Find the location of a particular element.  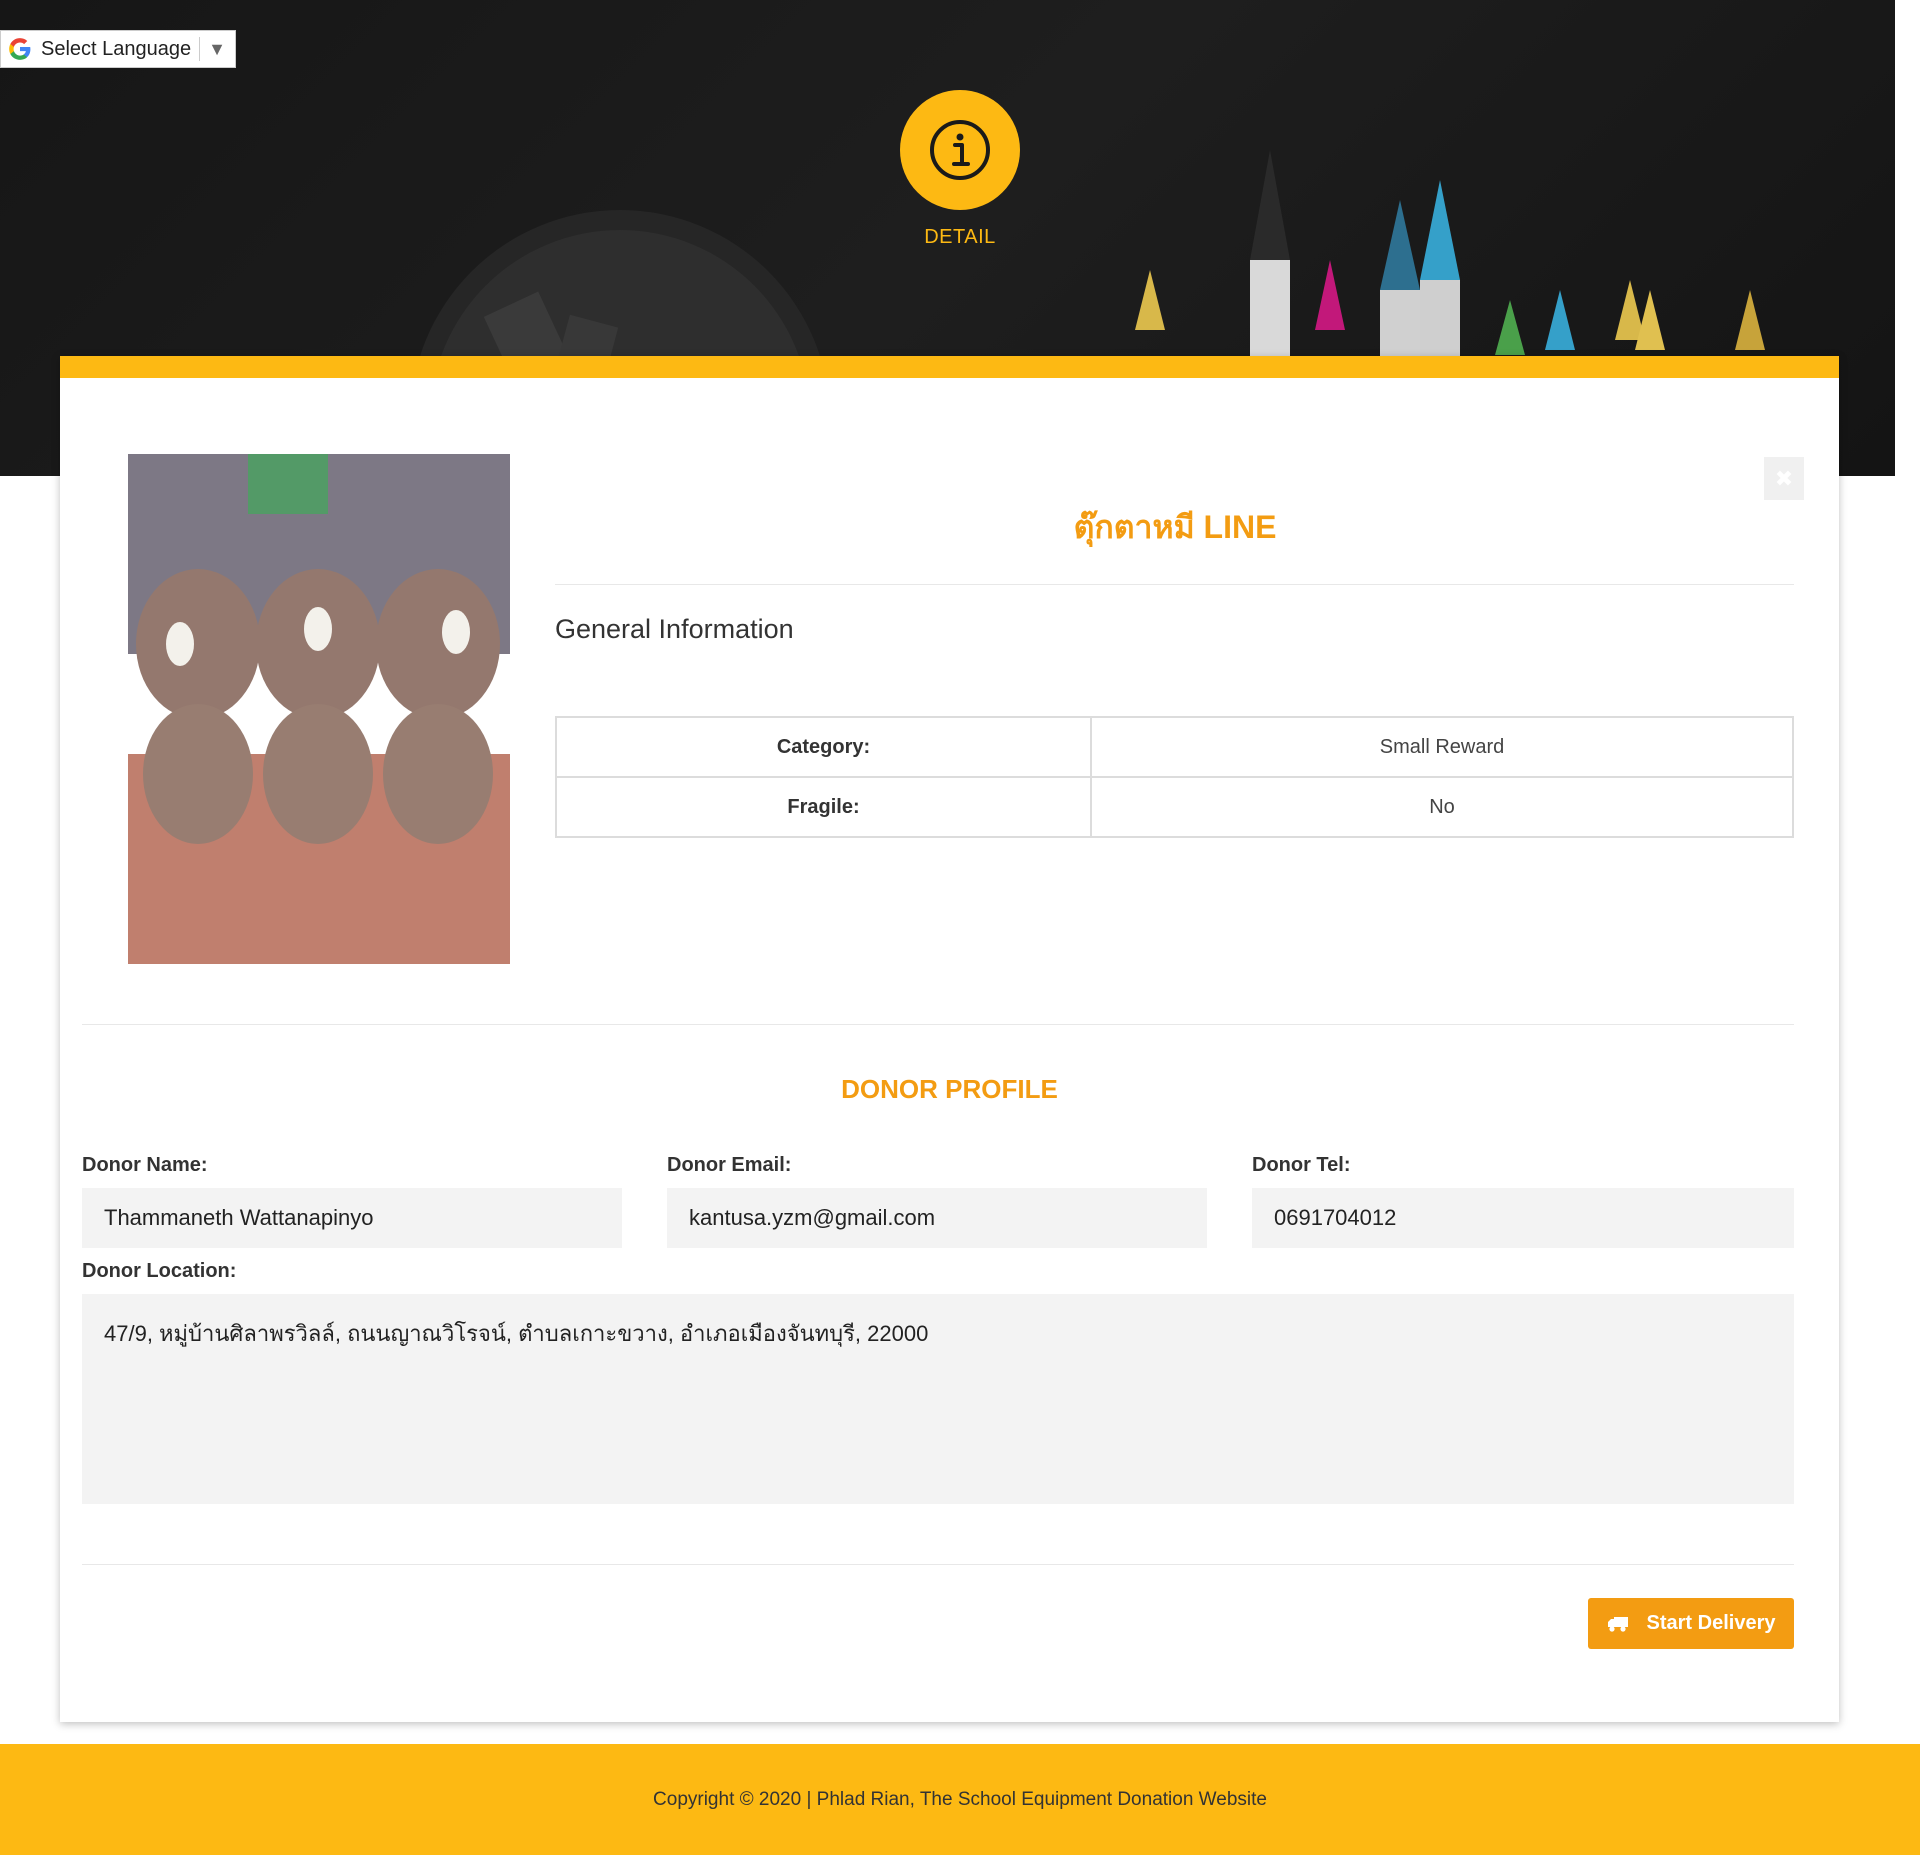

footer-divider is located at coordinates (938, 1564).